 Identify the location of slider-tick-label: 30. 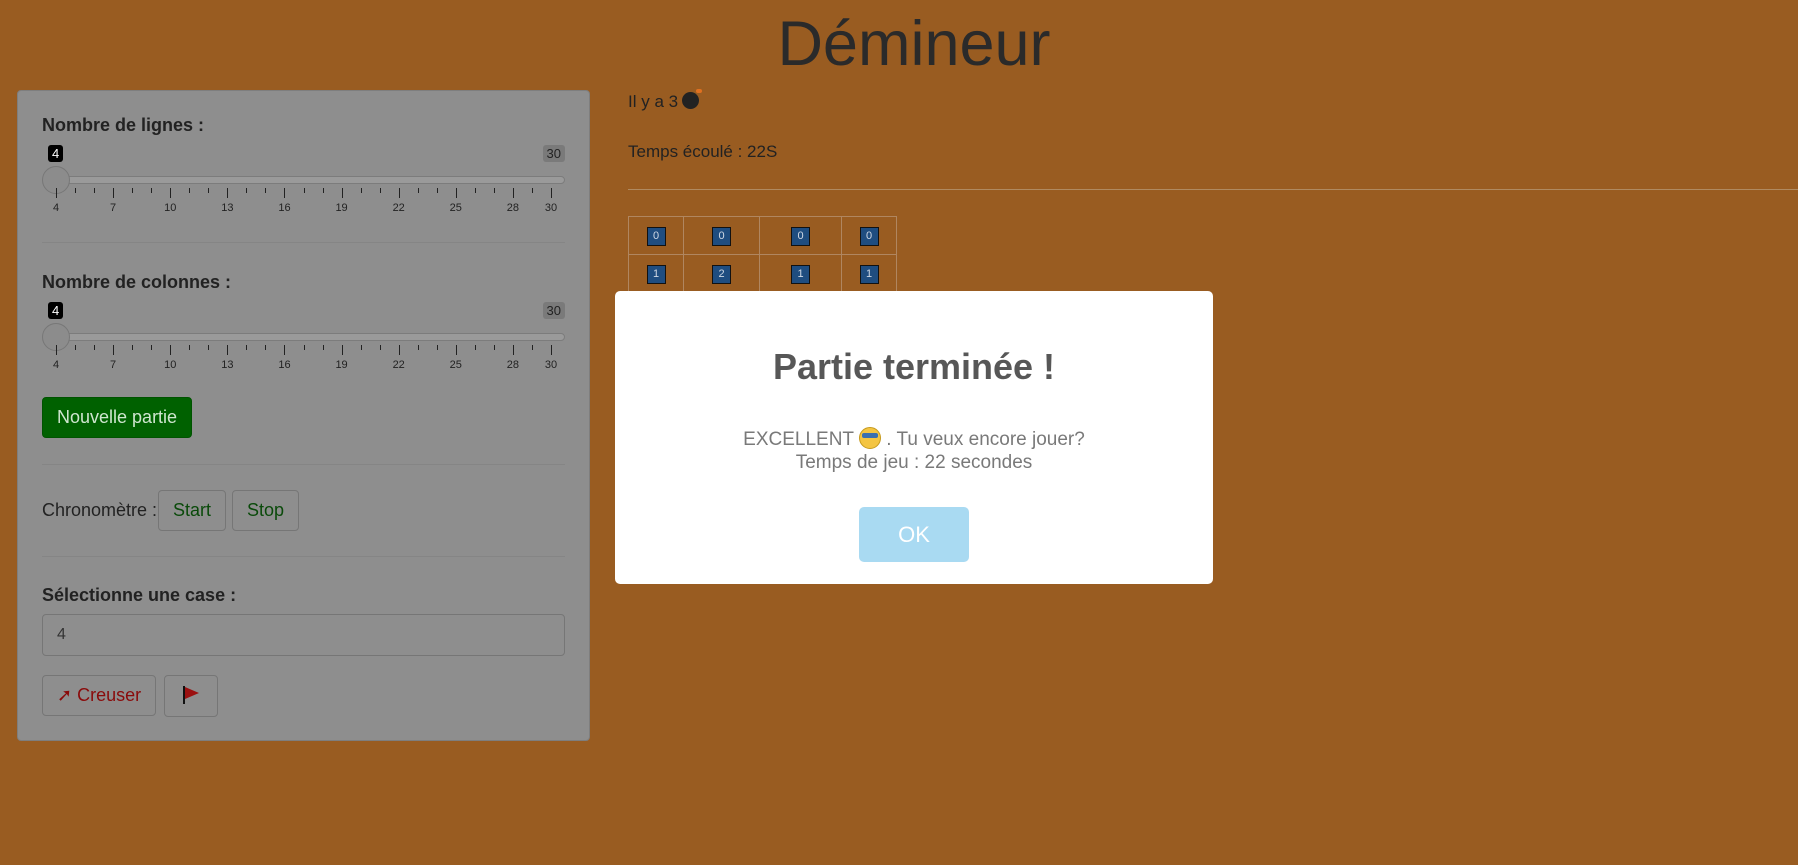
(551, 365).